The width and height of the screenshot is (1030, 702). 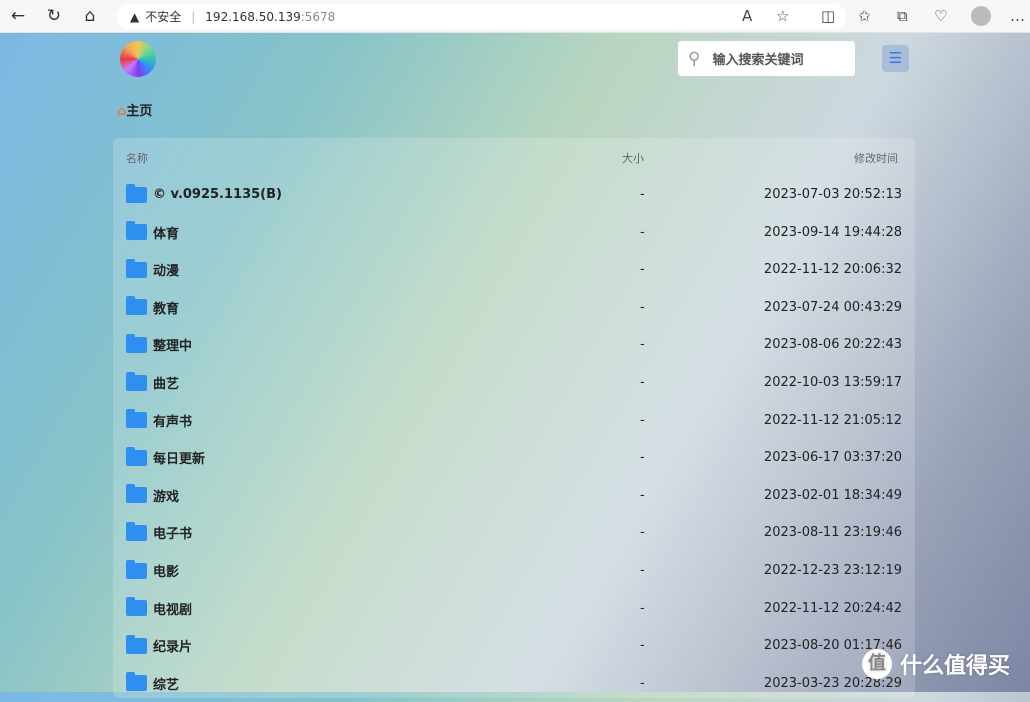 What do you see at coordinates (172, 420) in the screenshot?
I see `file-name: 有声书` at bounding box center [172, 420].